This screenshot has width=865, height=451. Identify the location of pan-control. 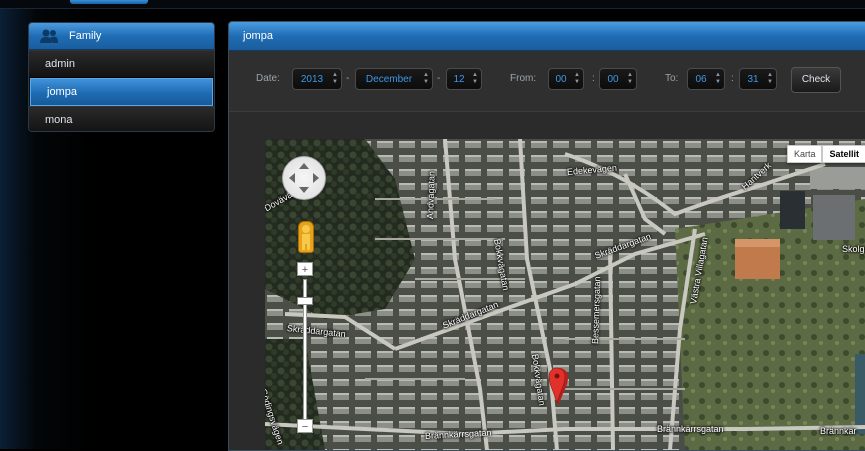
(304, 178).